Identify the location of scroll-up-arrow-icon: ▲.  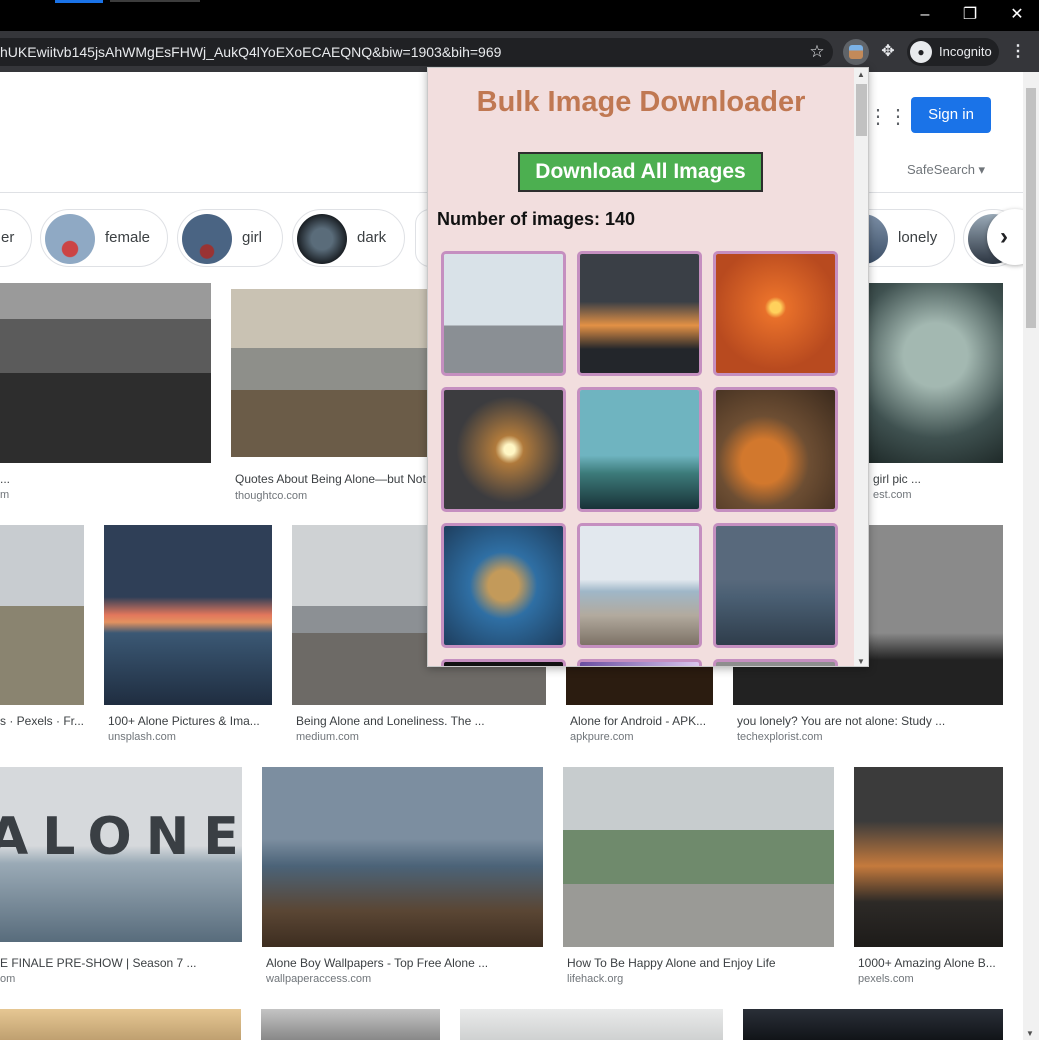
(861, 74).